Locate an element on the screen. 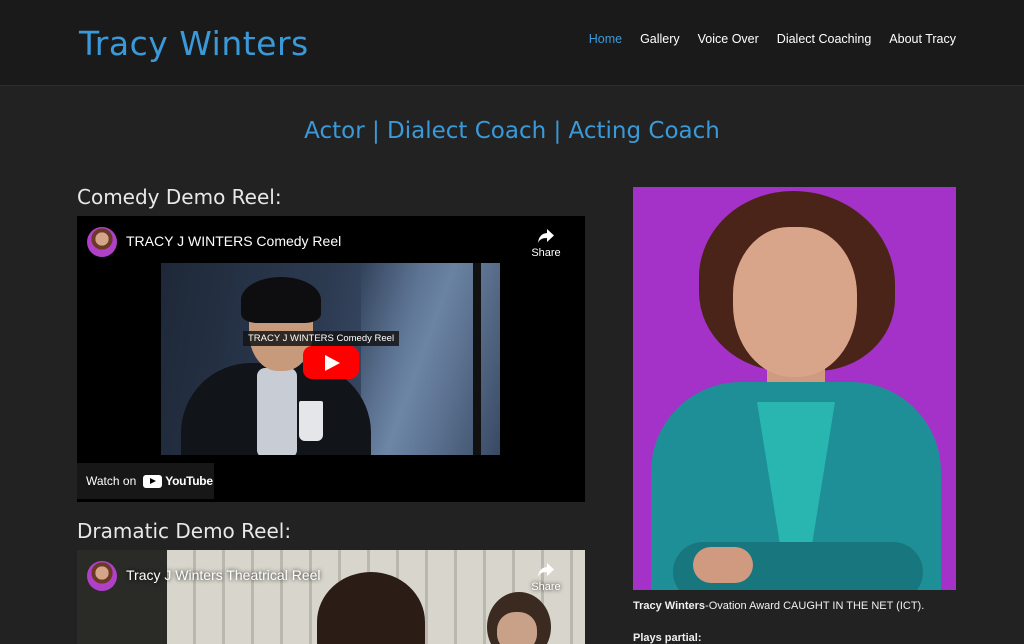  thumbnail-caption: TRACY J WINTERS Comedy Reel is located at coordinates (321, 338).